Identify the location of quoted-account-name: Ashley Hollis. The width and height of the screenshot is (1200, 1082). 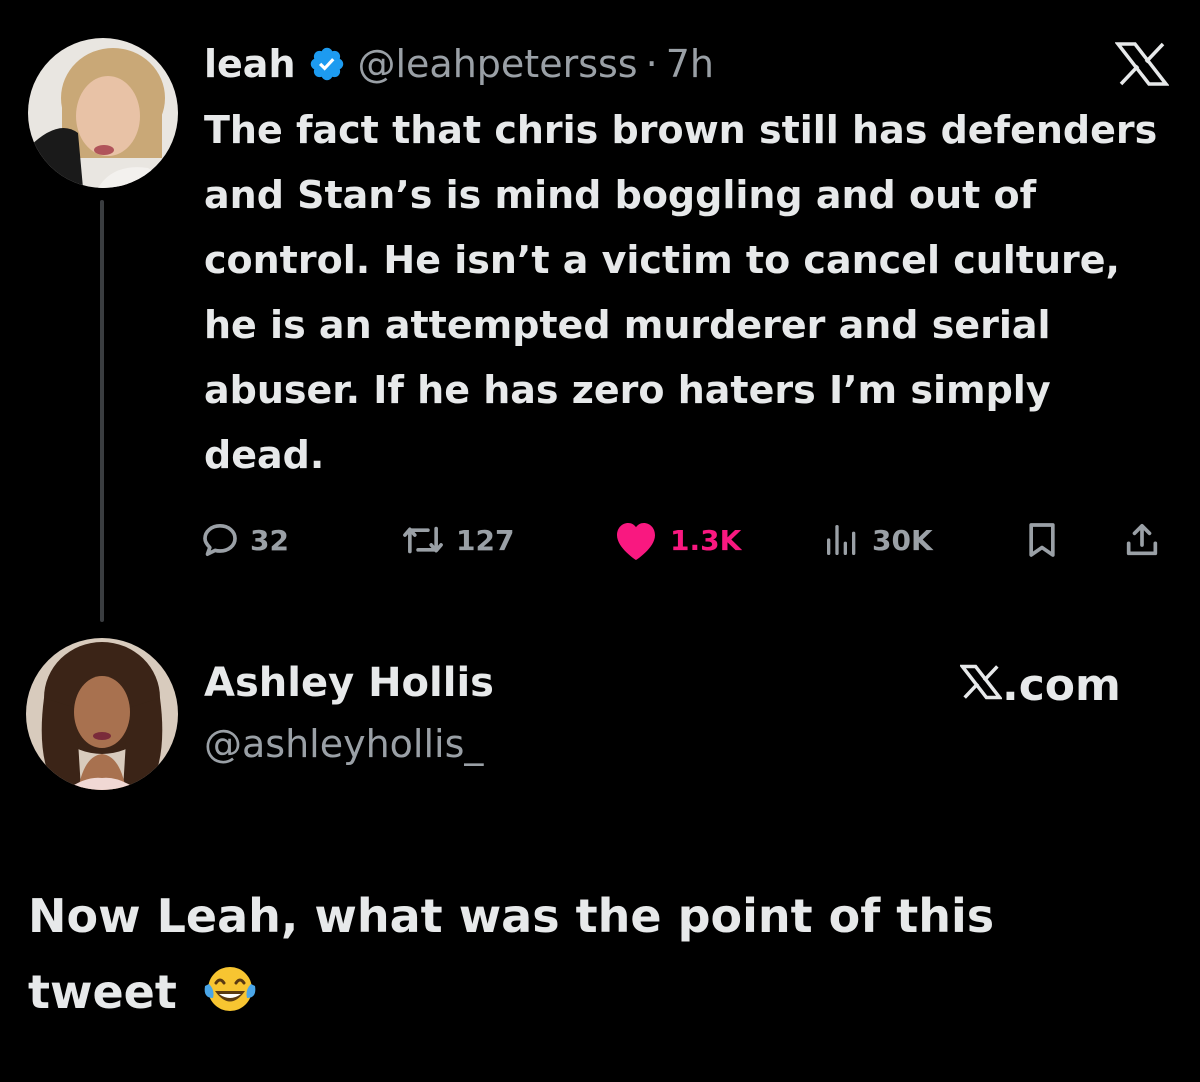
(349, 683).